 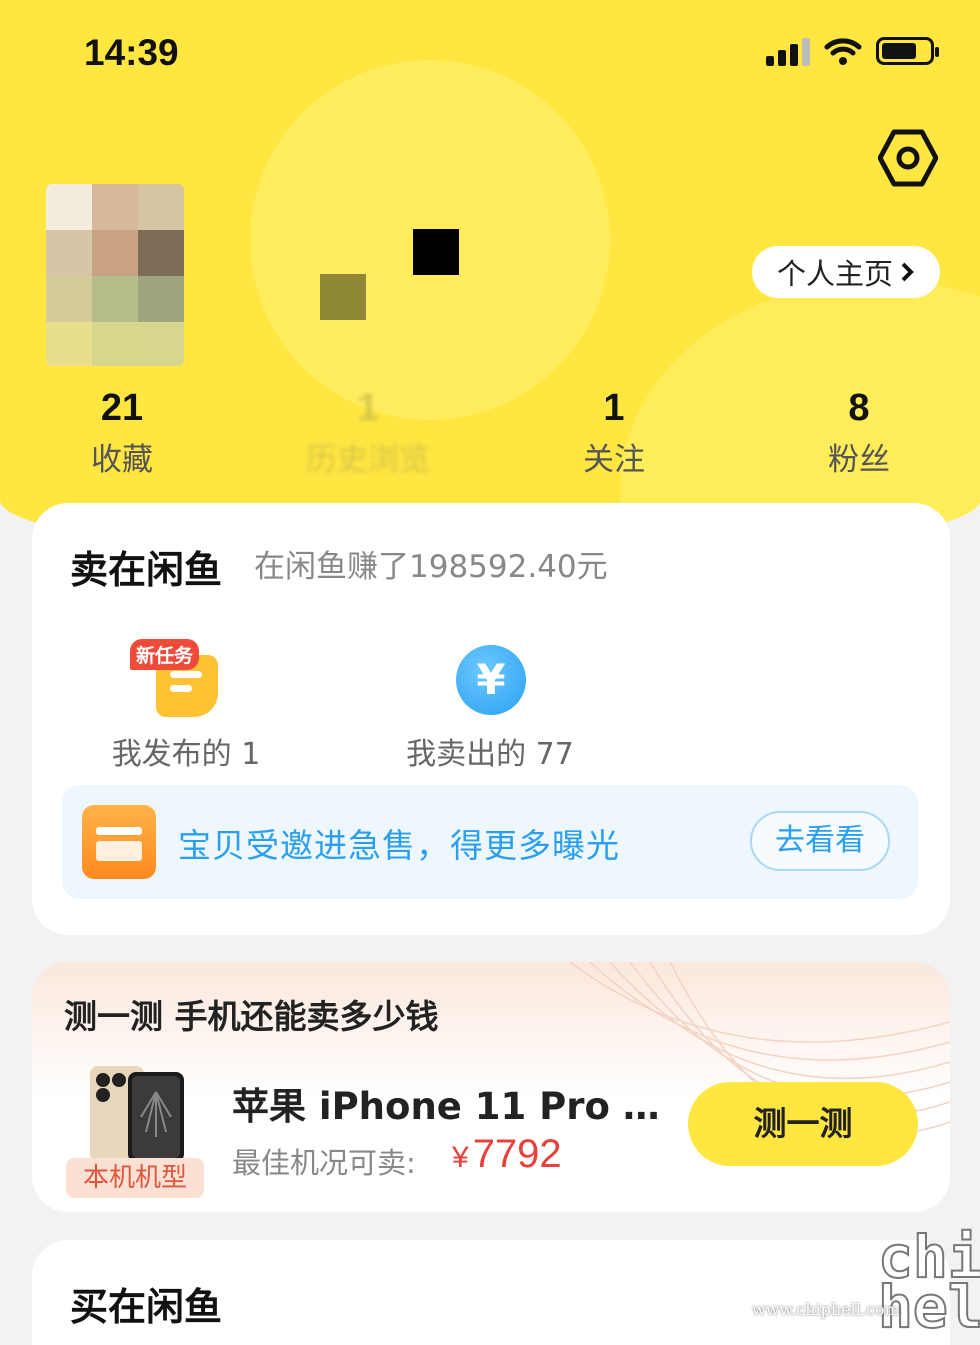 I want to click on wifi-icon, so click(x=843, y=51).